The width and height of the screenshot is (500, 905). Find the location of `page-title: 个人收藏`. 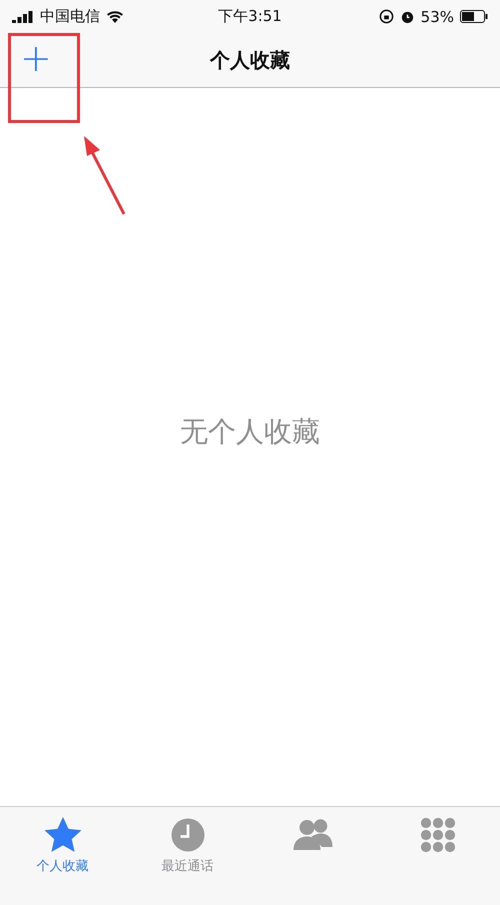

page-title: 个人收藏 is located at coordinates (250, 60).